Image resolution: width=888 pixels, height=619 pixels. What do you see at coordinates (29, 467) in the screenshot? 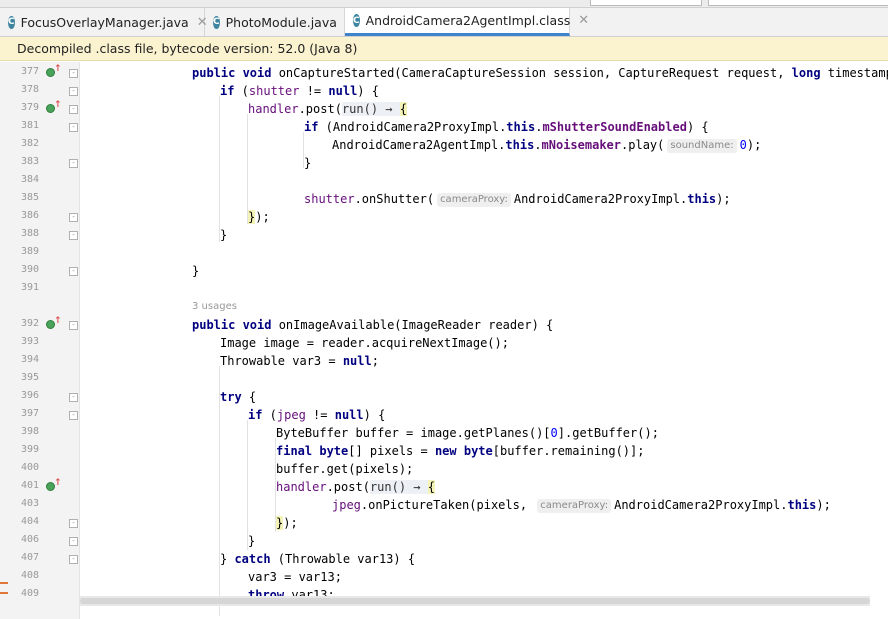
I see `line-number: 400` at bounding box center [29, 467].